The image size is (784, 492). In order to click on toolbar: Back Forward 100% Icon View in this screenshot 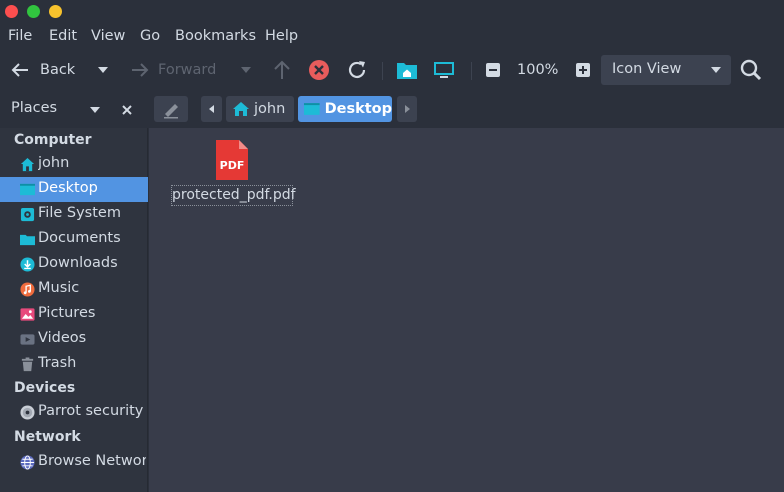, I will do `click(392, 70)`.